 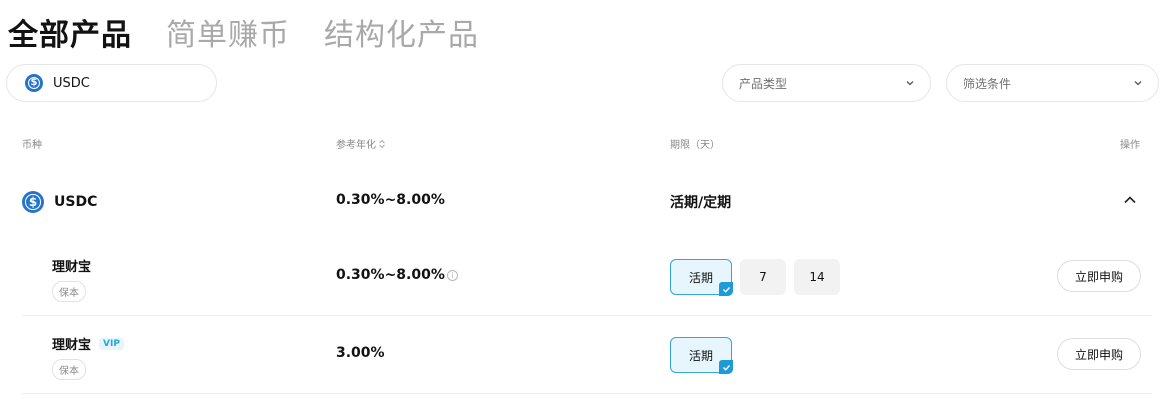 What do you see at coordinates (585, 202) in the screenshot?
I see `coin-group-row: $ USDC 0.30%~8.00% 活期/定期` at bounding box center [585, 202].